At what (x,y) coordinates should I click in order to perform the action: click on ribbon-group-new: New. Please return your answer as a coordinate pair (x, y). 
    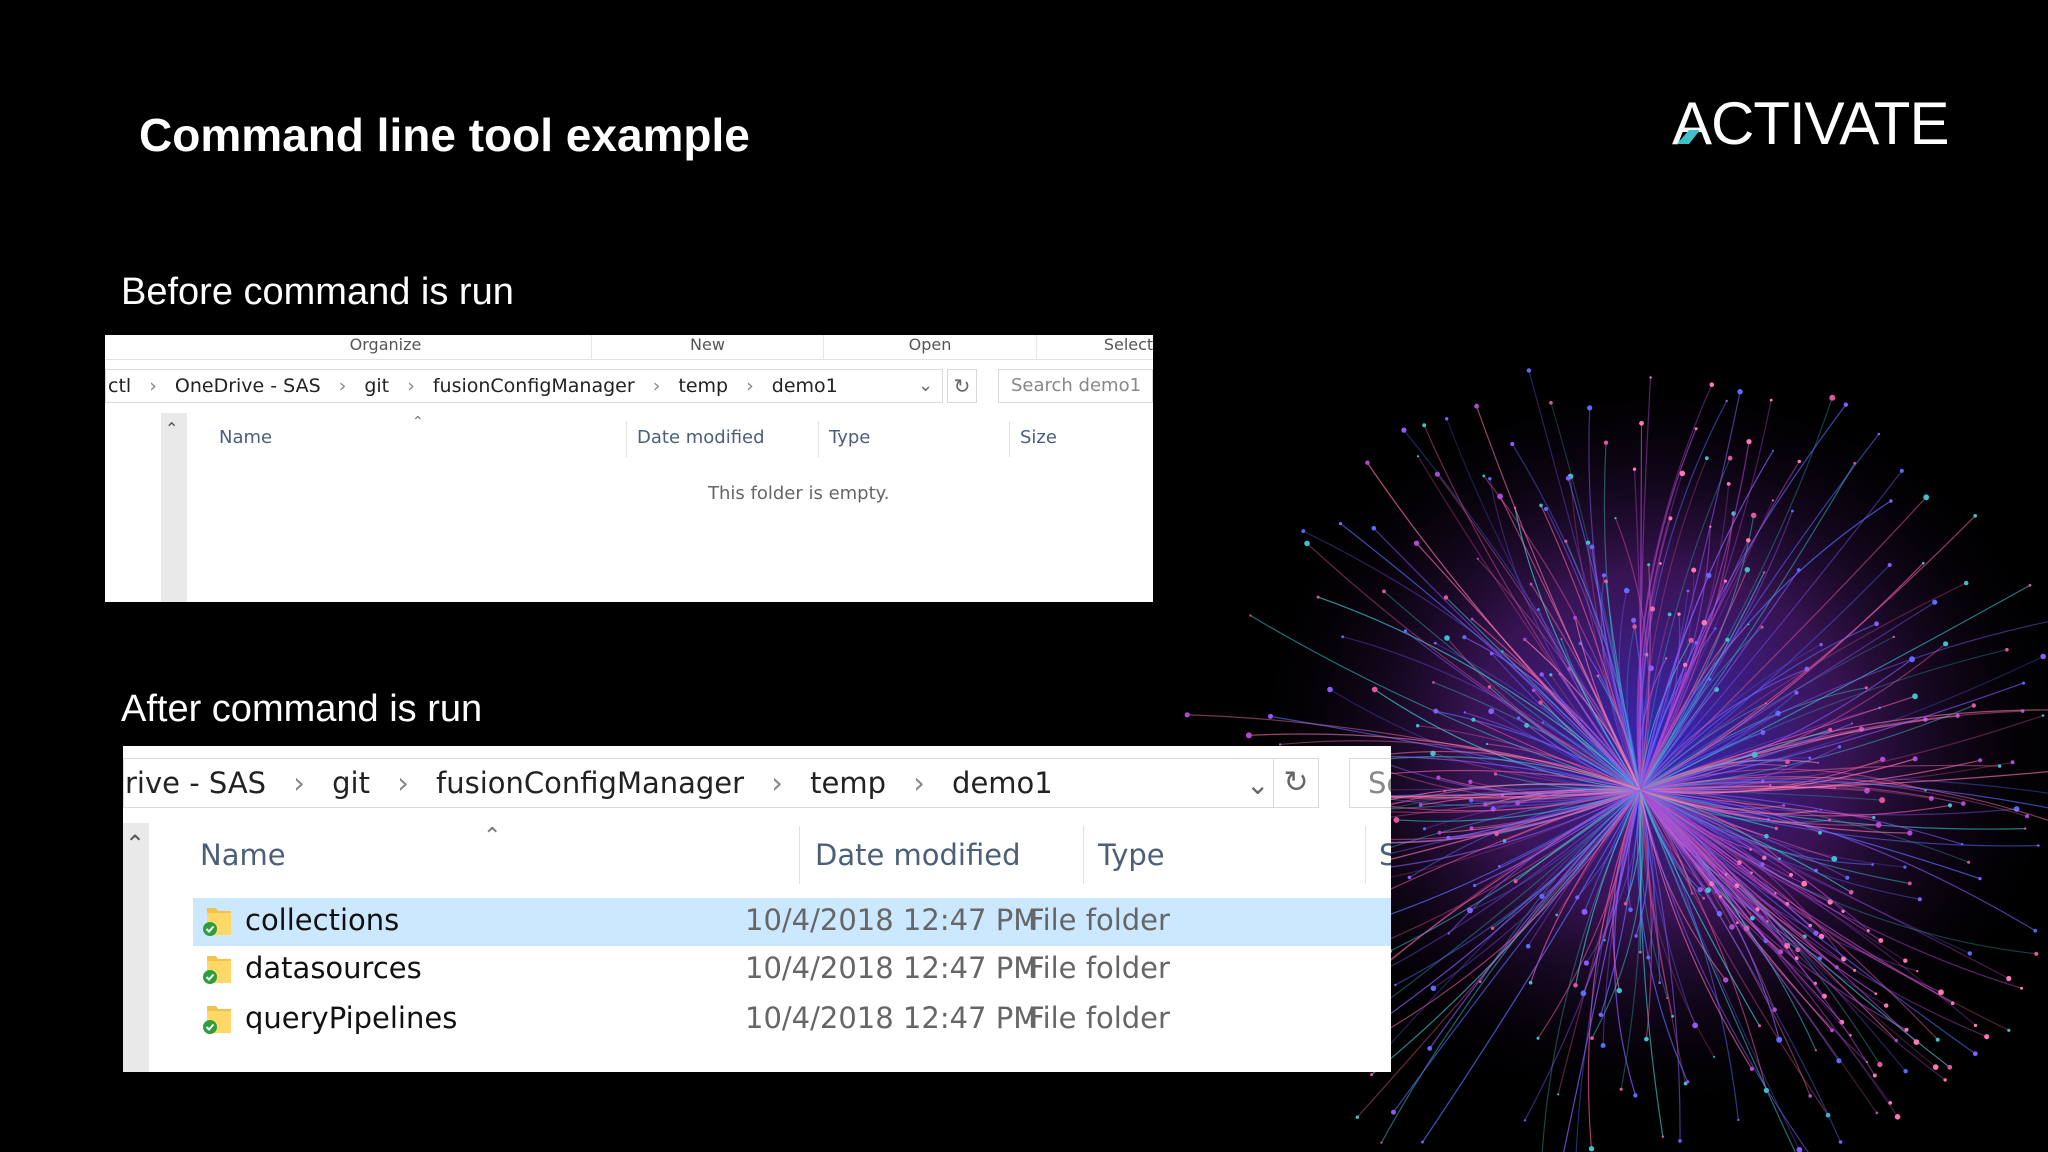
    Looking at the image, I should click on (708, 347).